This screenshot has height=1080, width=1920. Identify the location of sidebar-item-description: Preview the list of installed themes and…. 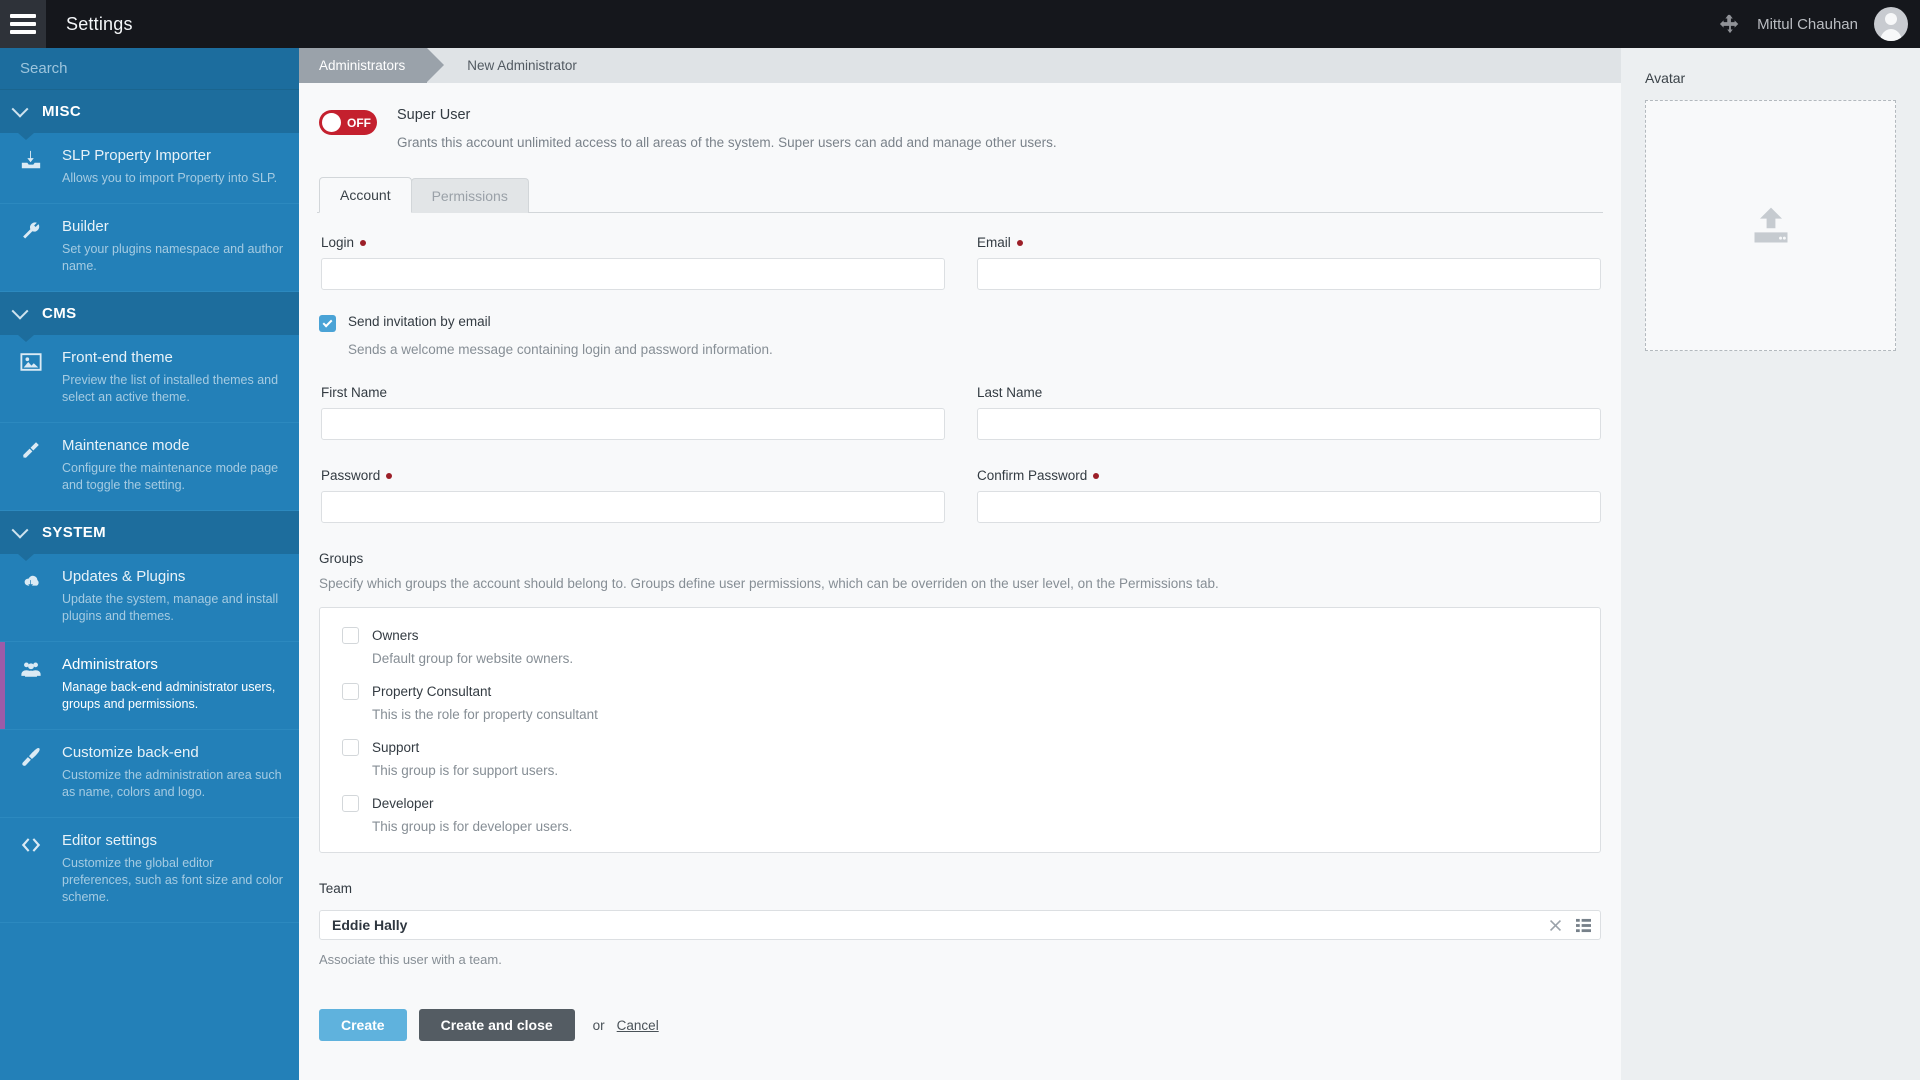
(170, 388).